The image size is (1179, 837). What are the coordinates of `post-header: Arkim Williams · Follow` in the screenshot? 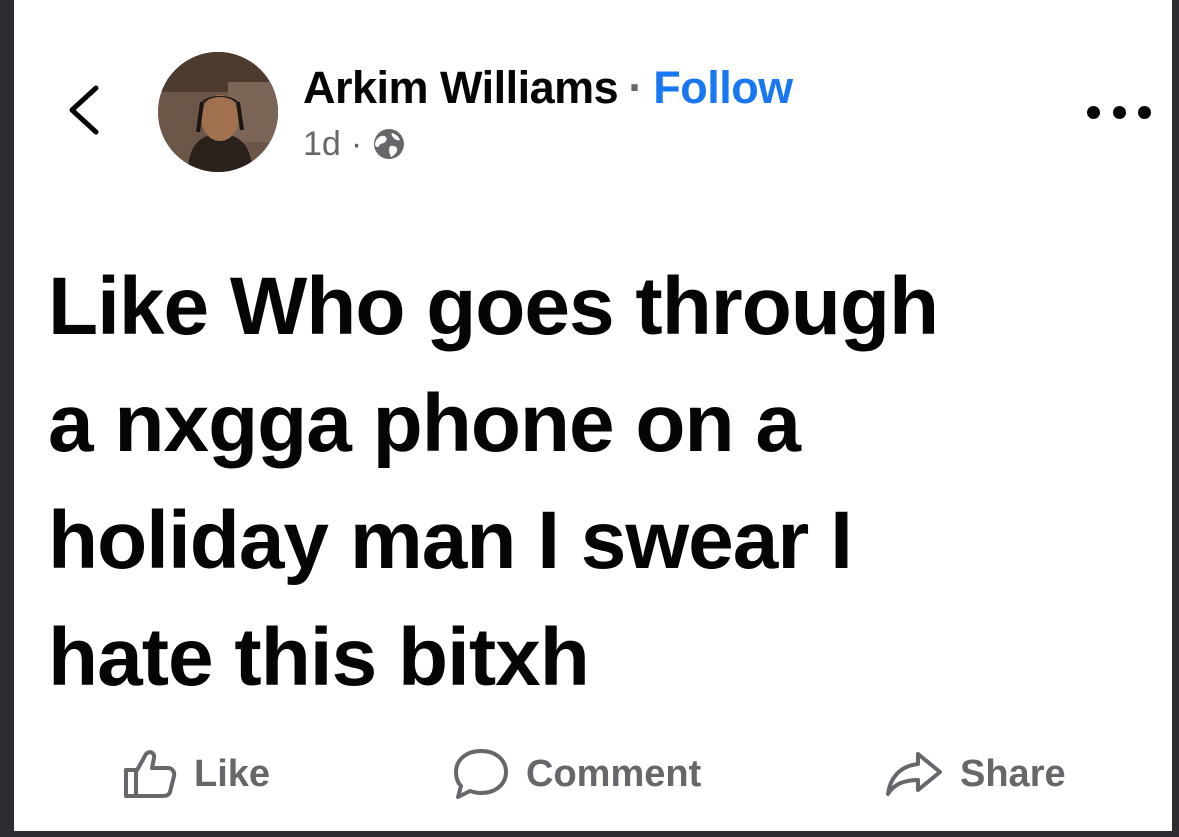 It's located at (548, 88).